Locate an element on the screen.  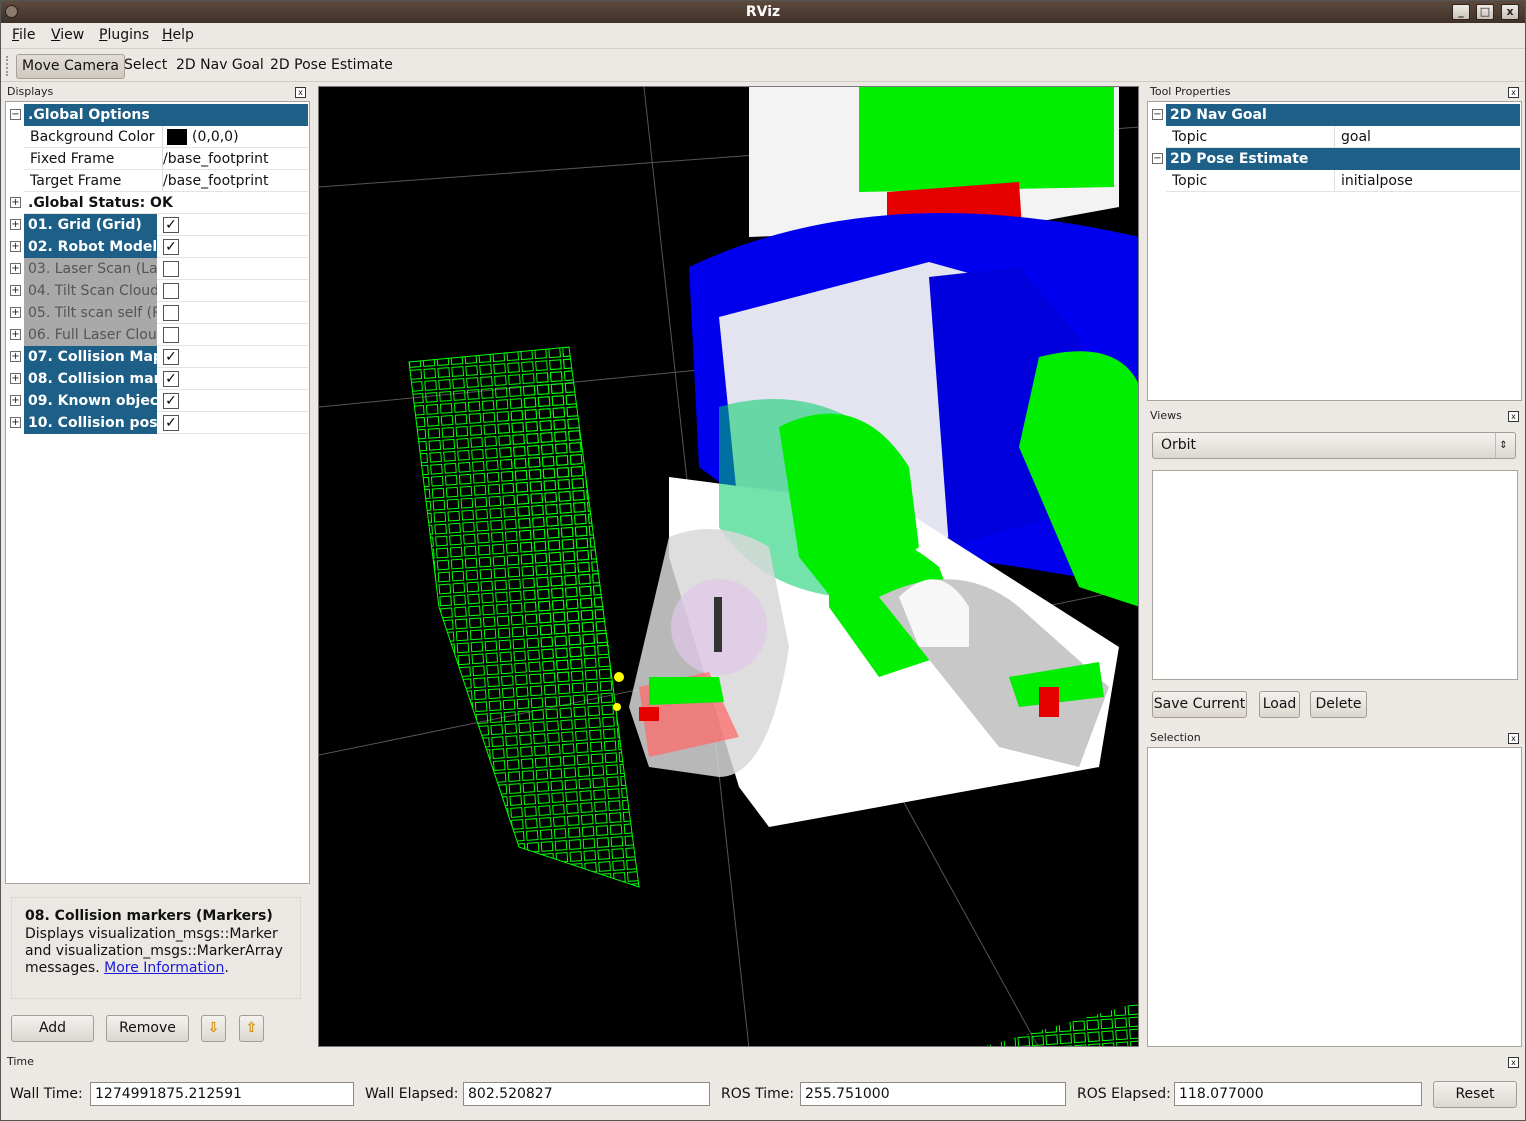
menu-bar: File View Plugins Help is located at coordinates (763, 36).